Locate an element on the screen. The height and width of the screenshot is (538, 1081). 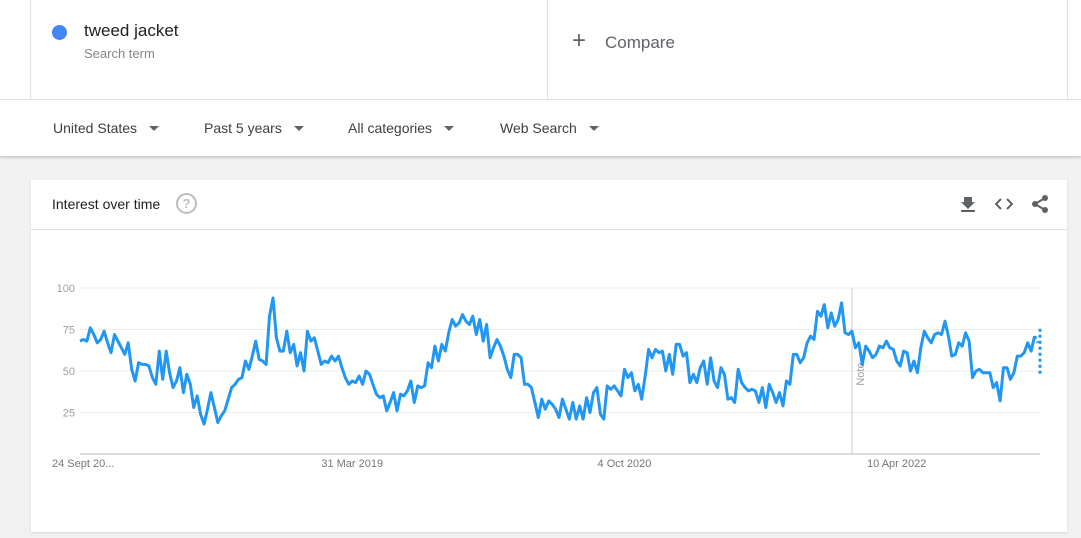
search-term-subtitle: Search term is located at coordinates (119, 53).